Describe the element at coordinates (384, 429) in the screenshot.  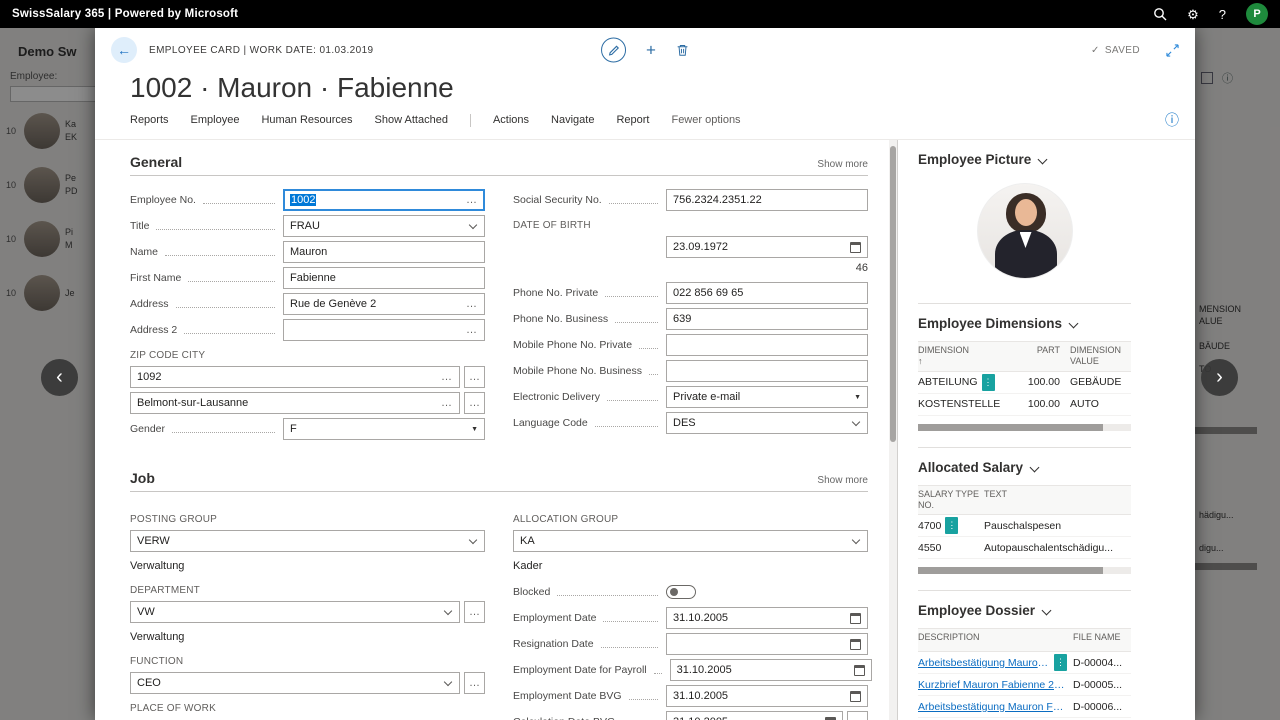
I see `gender-select: F ▼` at that location.